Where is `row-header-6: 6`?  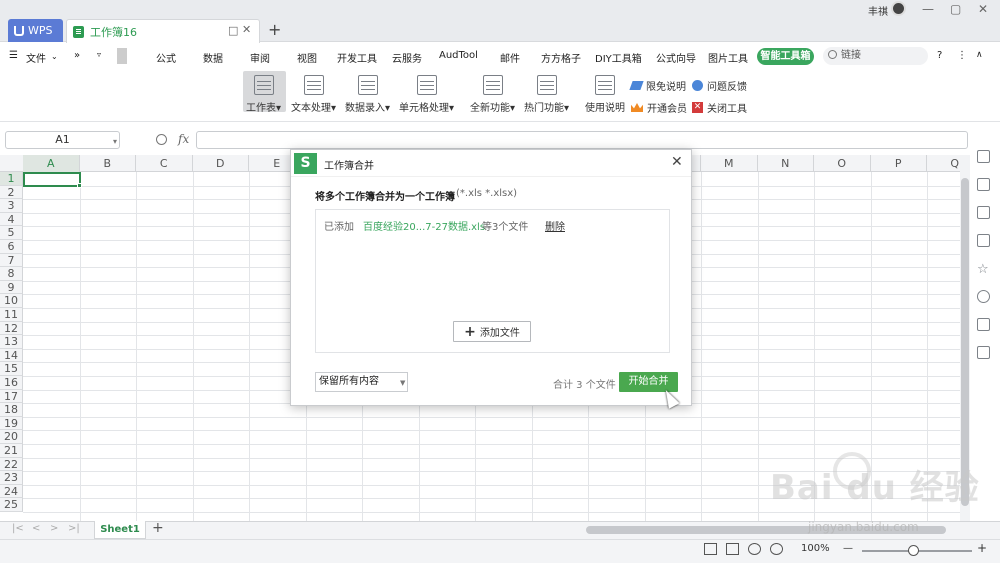
row-header-6: 6 is located at coordinates (11, 247).